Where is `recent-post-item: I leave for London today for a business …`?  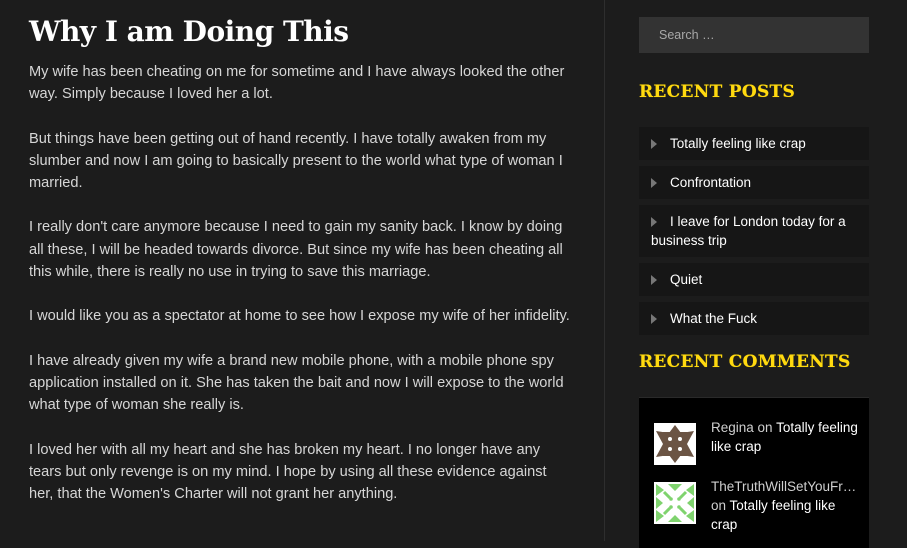
recent-post-item: I leave for London today for a business … is located at coordinates (754, 231).